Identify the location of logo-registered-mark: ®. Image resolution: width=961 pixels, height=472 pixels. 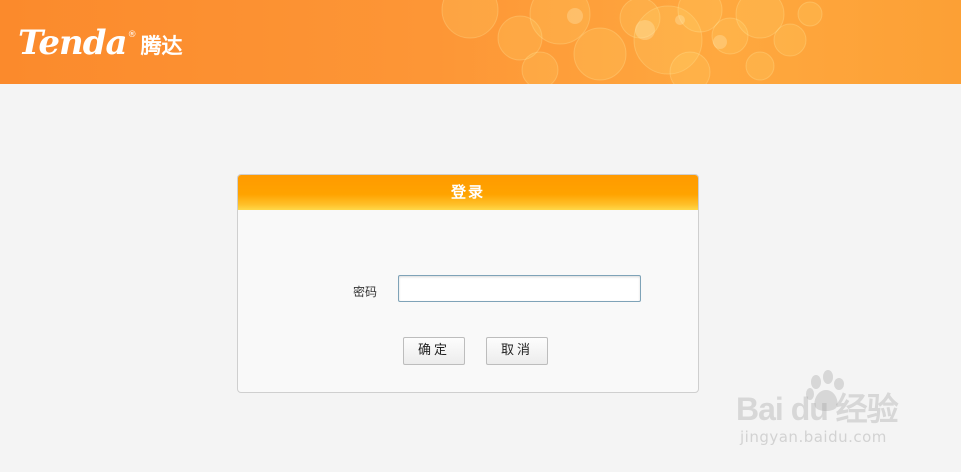
(132, 35).